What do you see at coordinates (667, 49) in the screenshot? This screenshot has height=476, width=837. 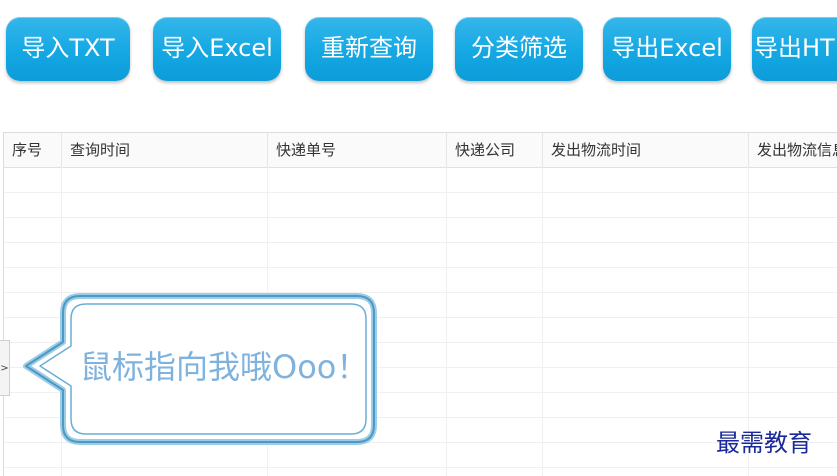 I see `export-excel-button: 导出Excel` at bounding box center [667, 49].